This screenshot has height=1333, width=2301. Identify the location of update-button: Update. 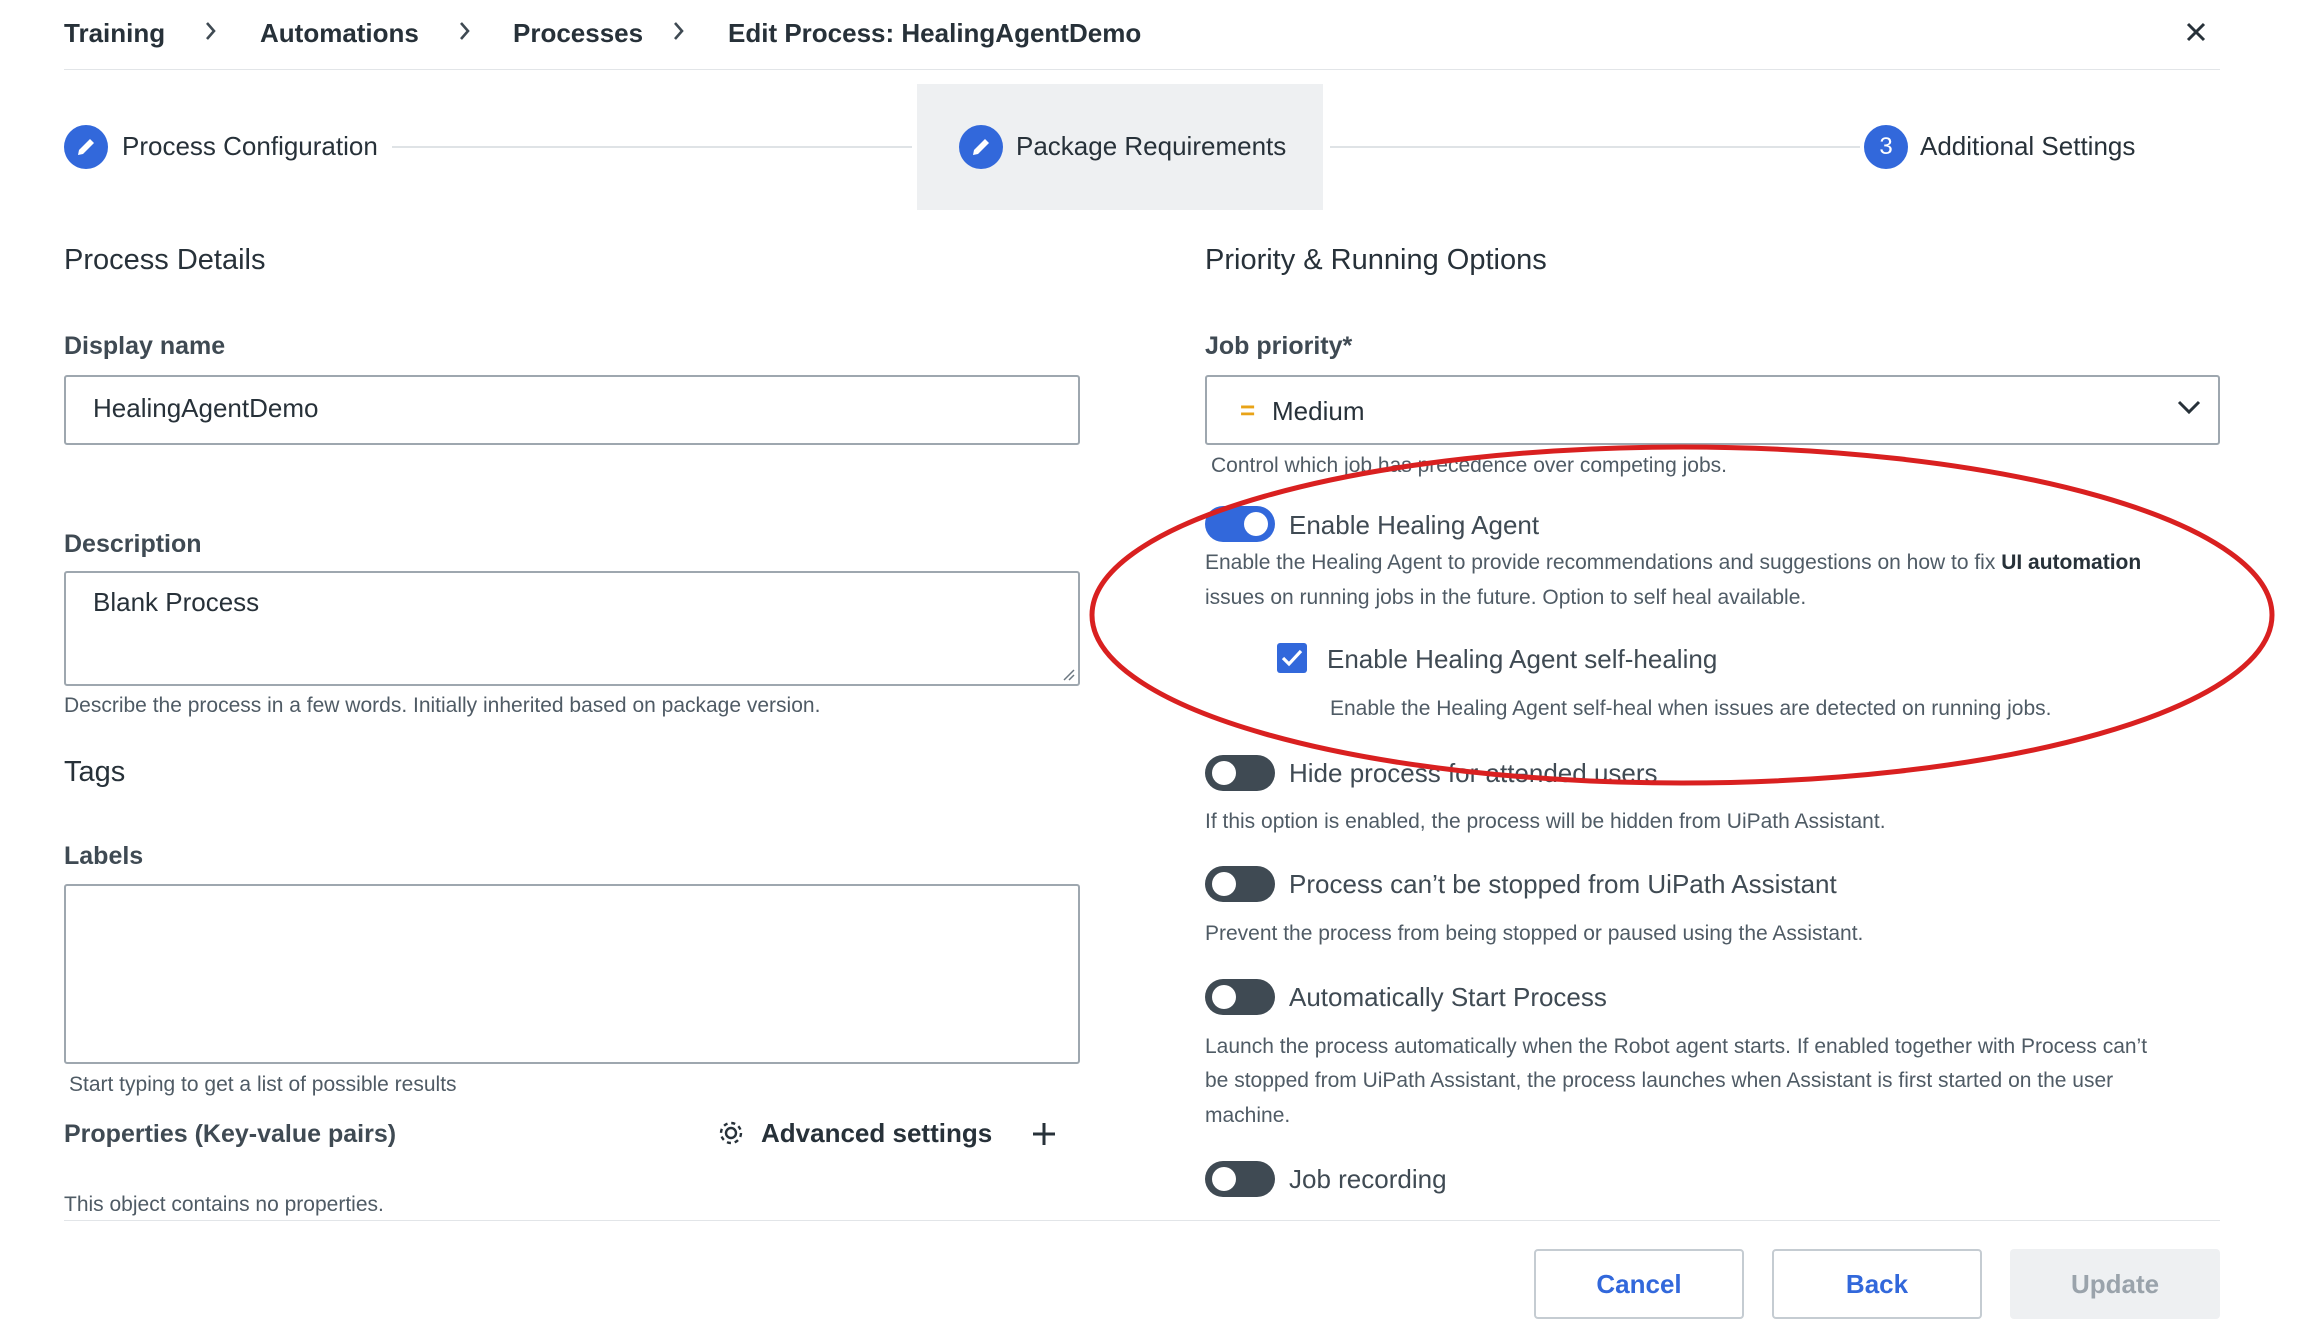
(2115, 1284).